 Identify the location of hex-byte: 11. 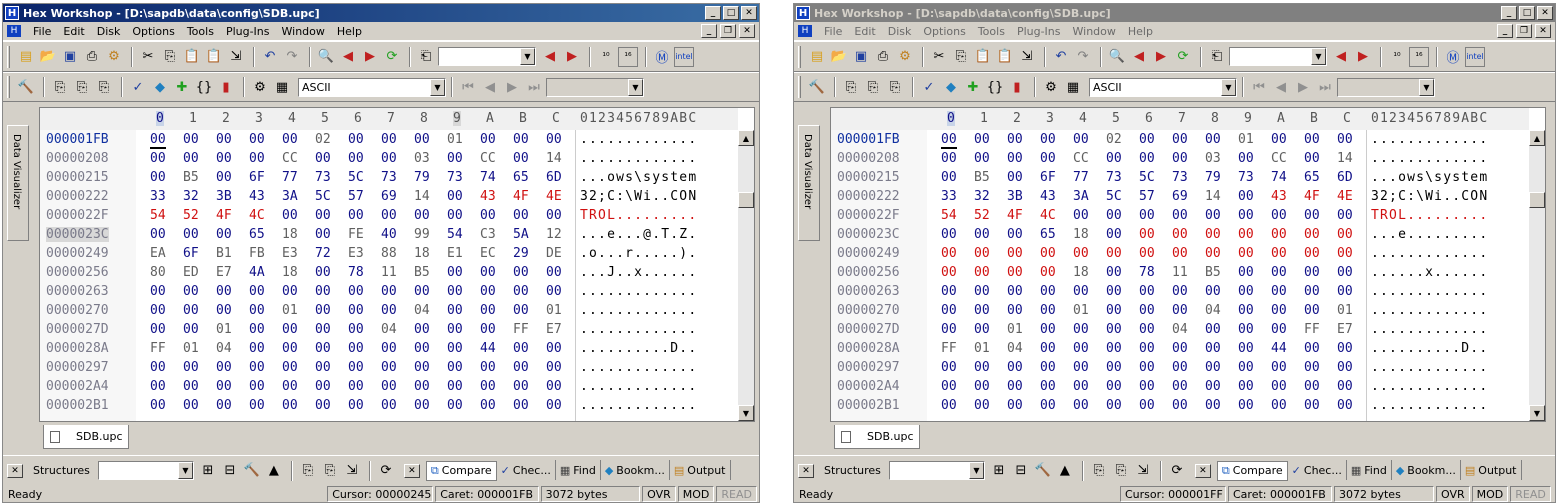
(1180, 272).